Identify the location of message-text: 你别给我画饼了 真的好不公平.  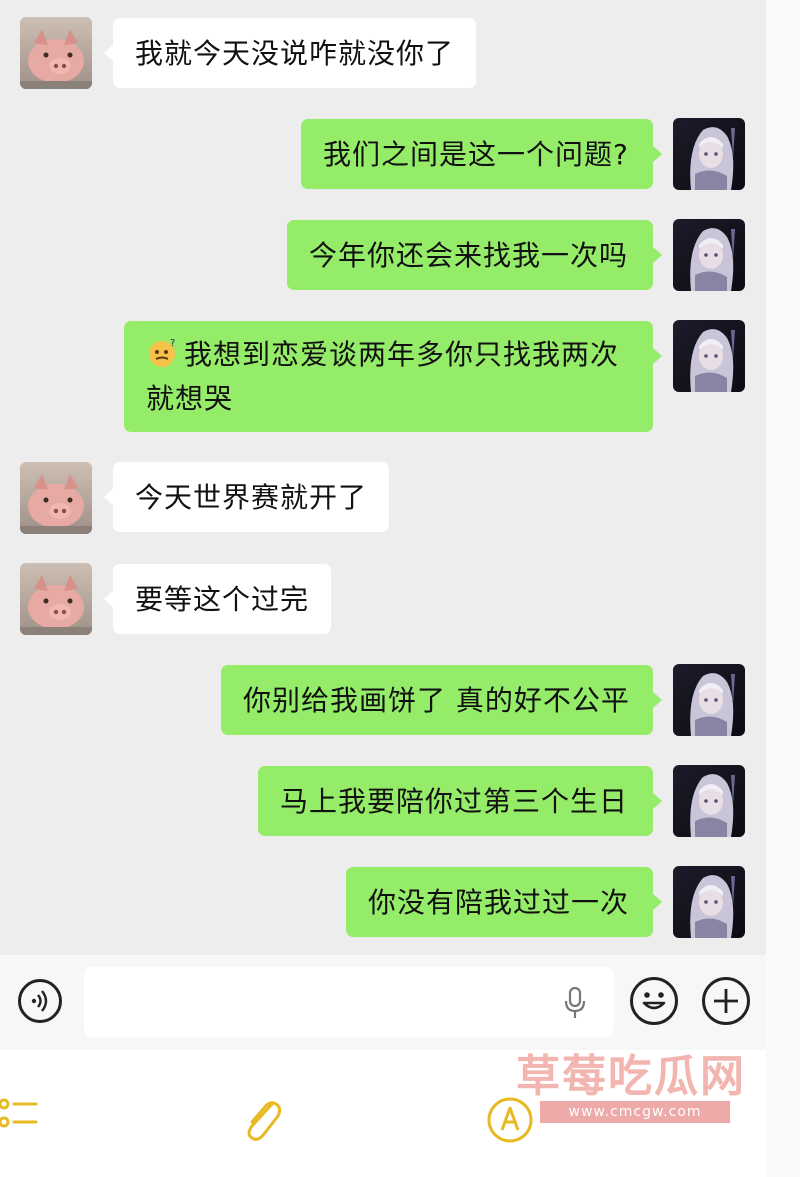
(436, 700).